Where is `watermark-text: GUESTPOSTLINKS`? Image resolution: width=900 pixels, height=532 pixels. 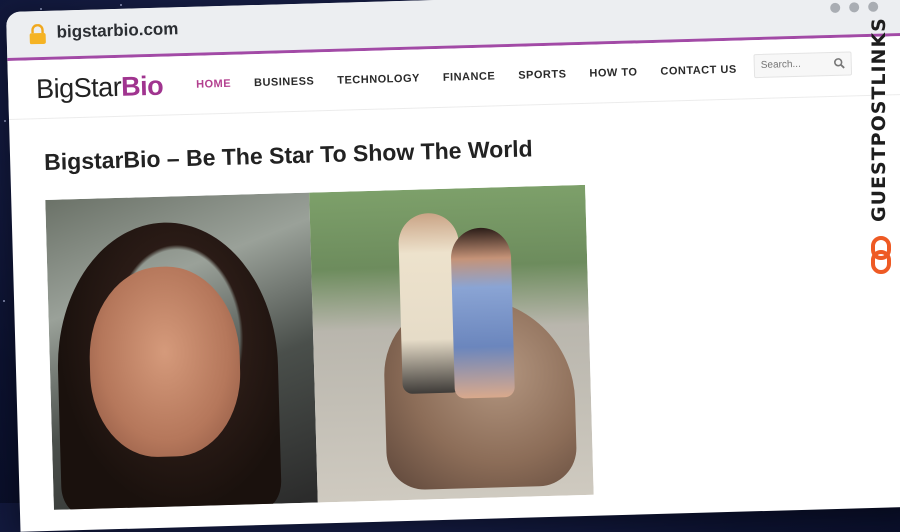
watermark-text: GUESTPOSTLINKS is located at coordinates (879, 119).